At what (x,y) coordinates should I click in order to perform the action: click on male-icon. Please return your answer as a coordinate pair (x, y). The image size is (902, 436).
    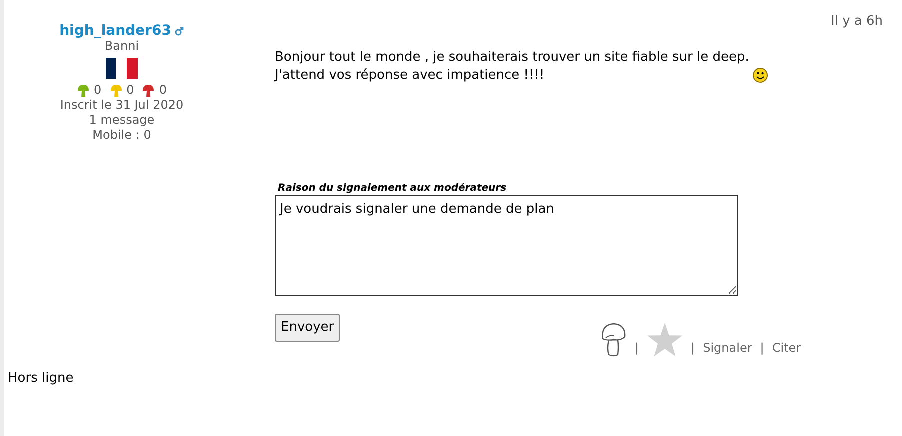
    Looking at the image, I should click on (179, 31).